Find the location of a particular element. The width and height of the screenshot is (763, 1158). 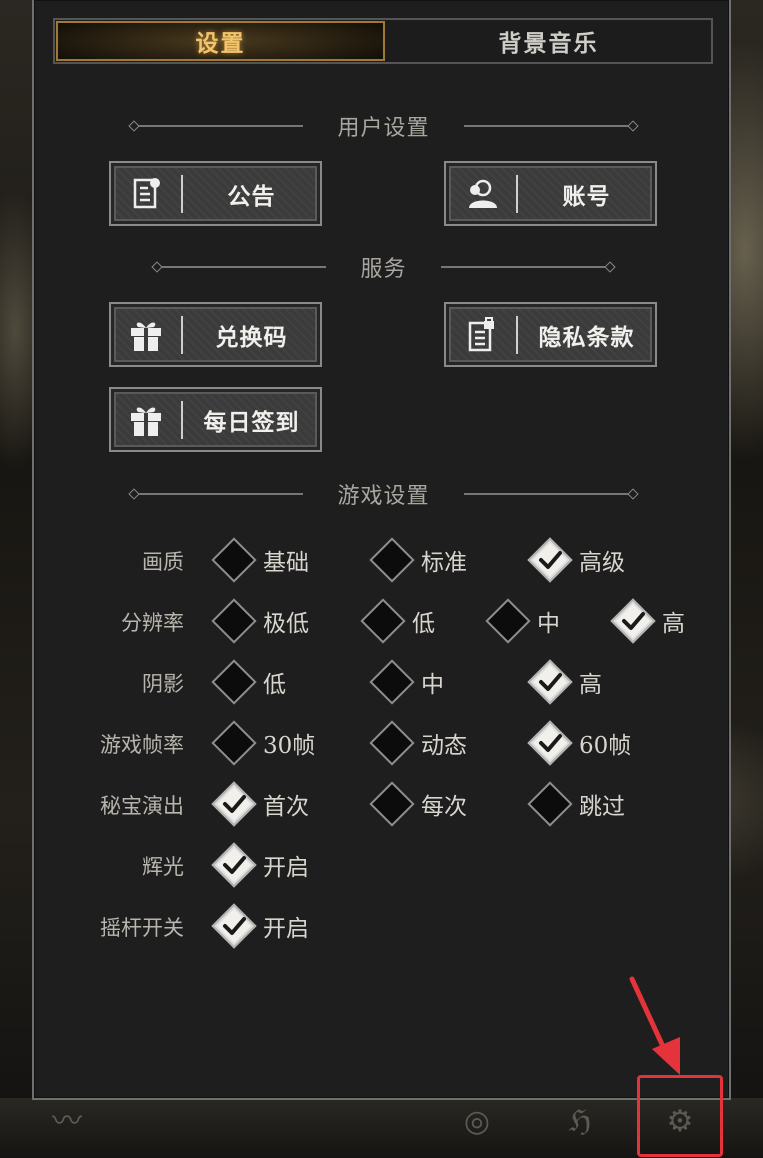

option-framerate-2: 60帧 is located at coordinates (579, 743).